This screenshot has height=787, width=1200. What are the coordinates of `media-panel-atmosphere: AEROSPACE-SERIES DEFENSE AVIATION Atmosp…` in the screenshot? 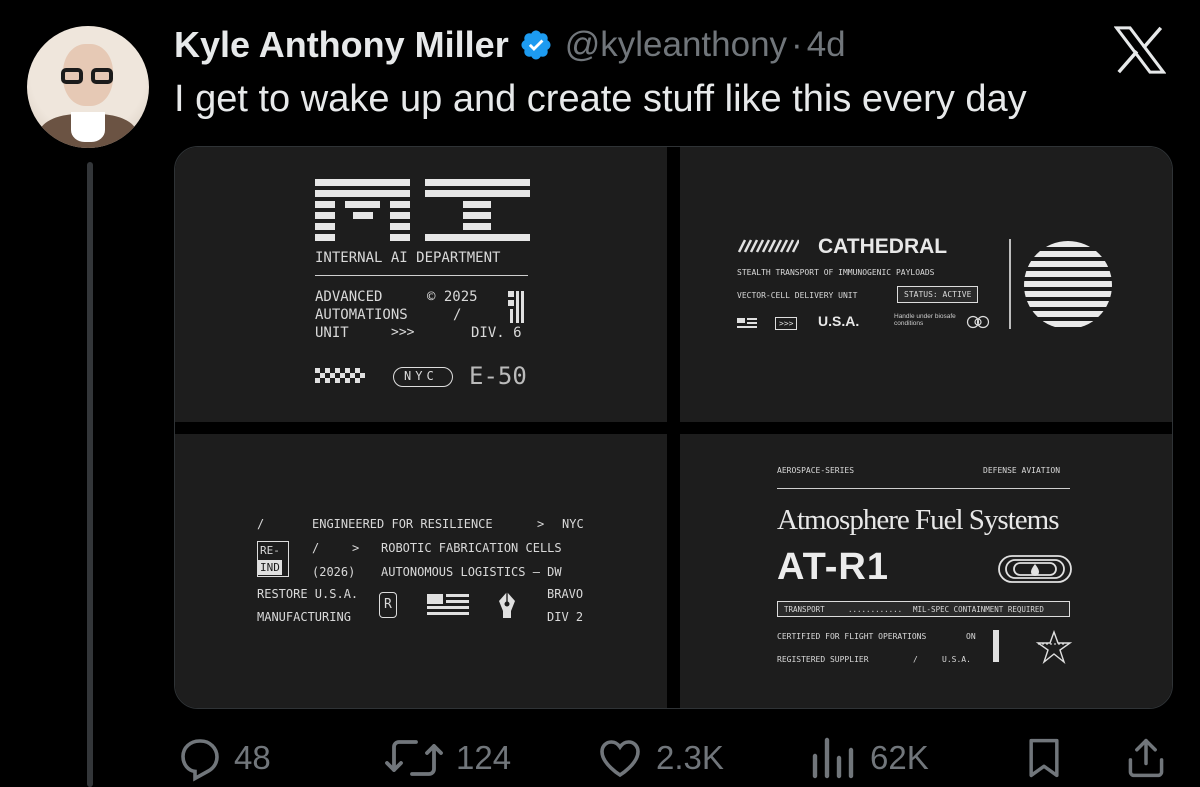 It's located at (926, 571).